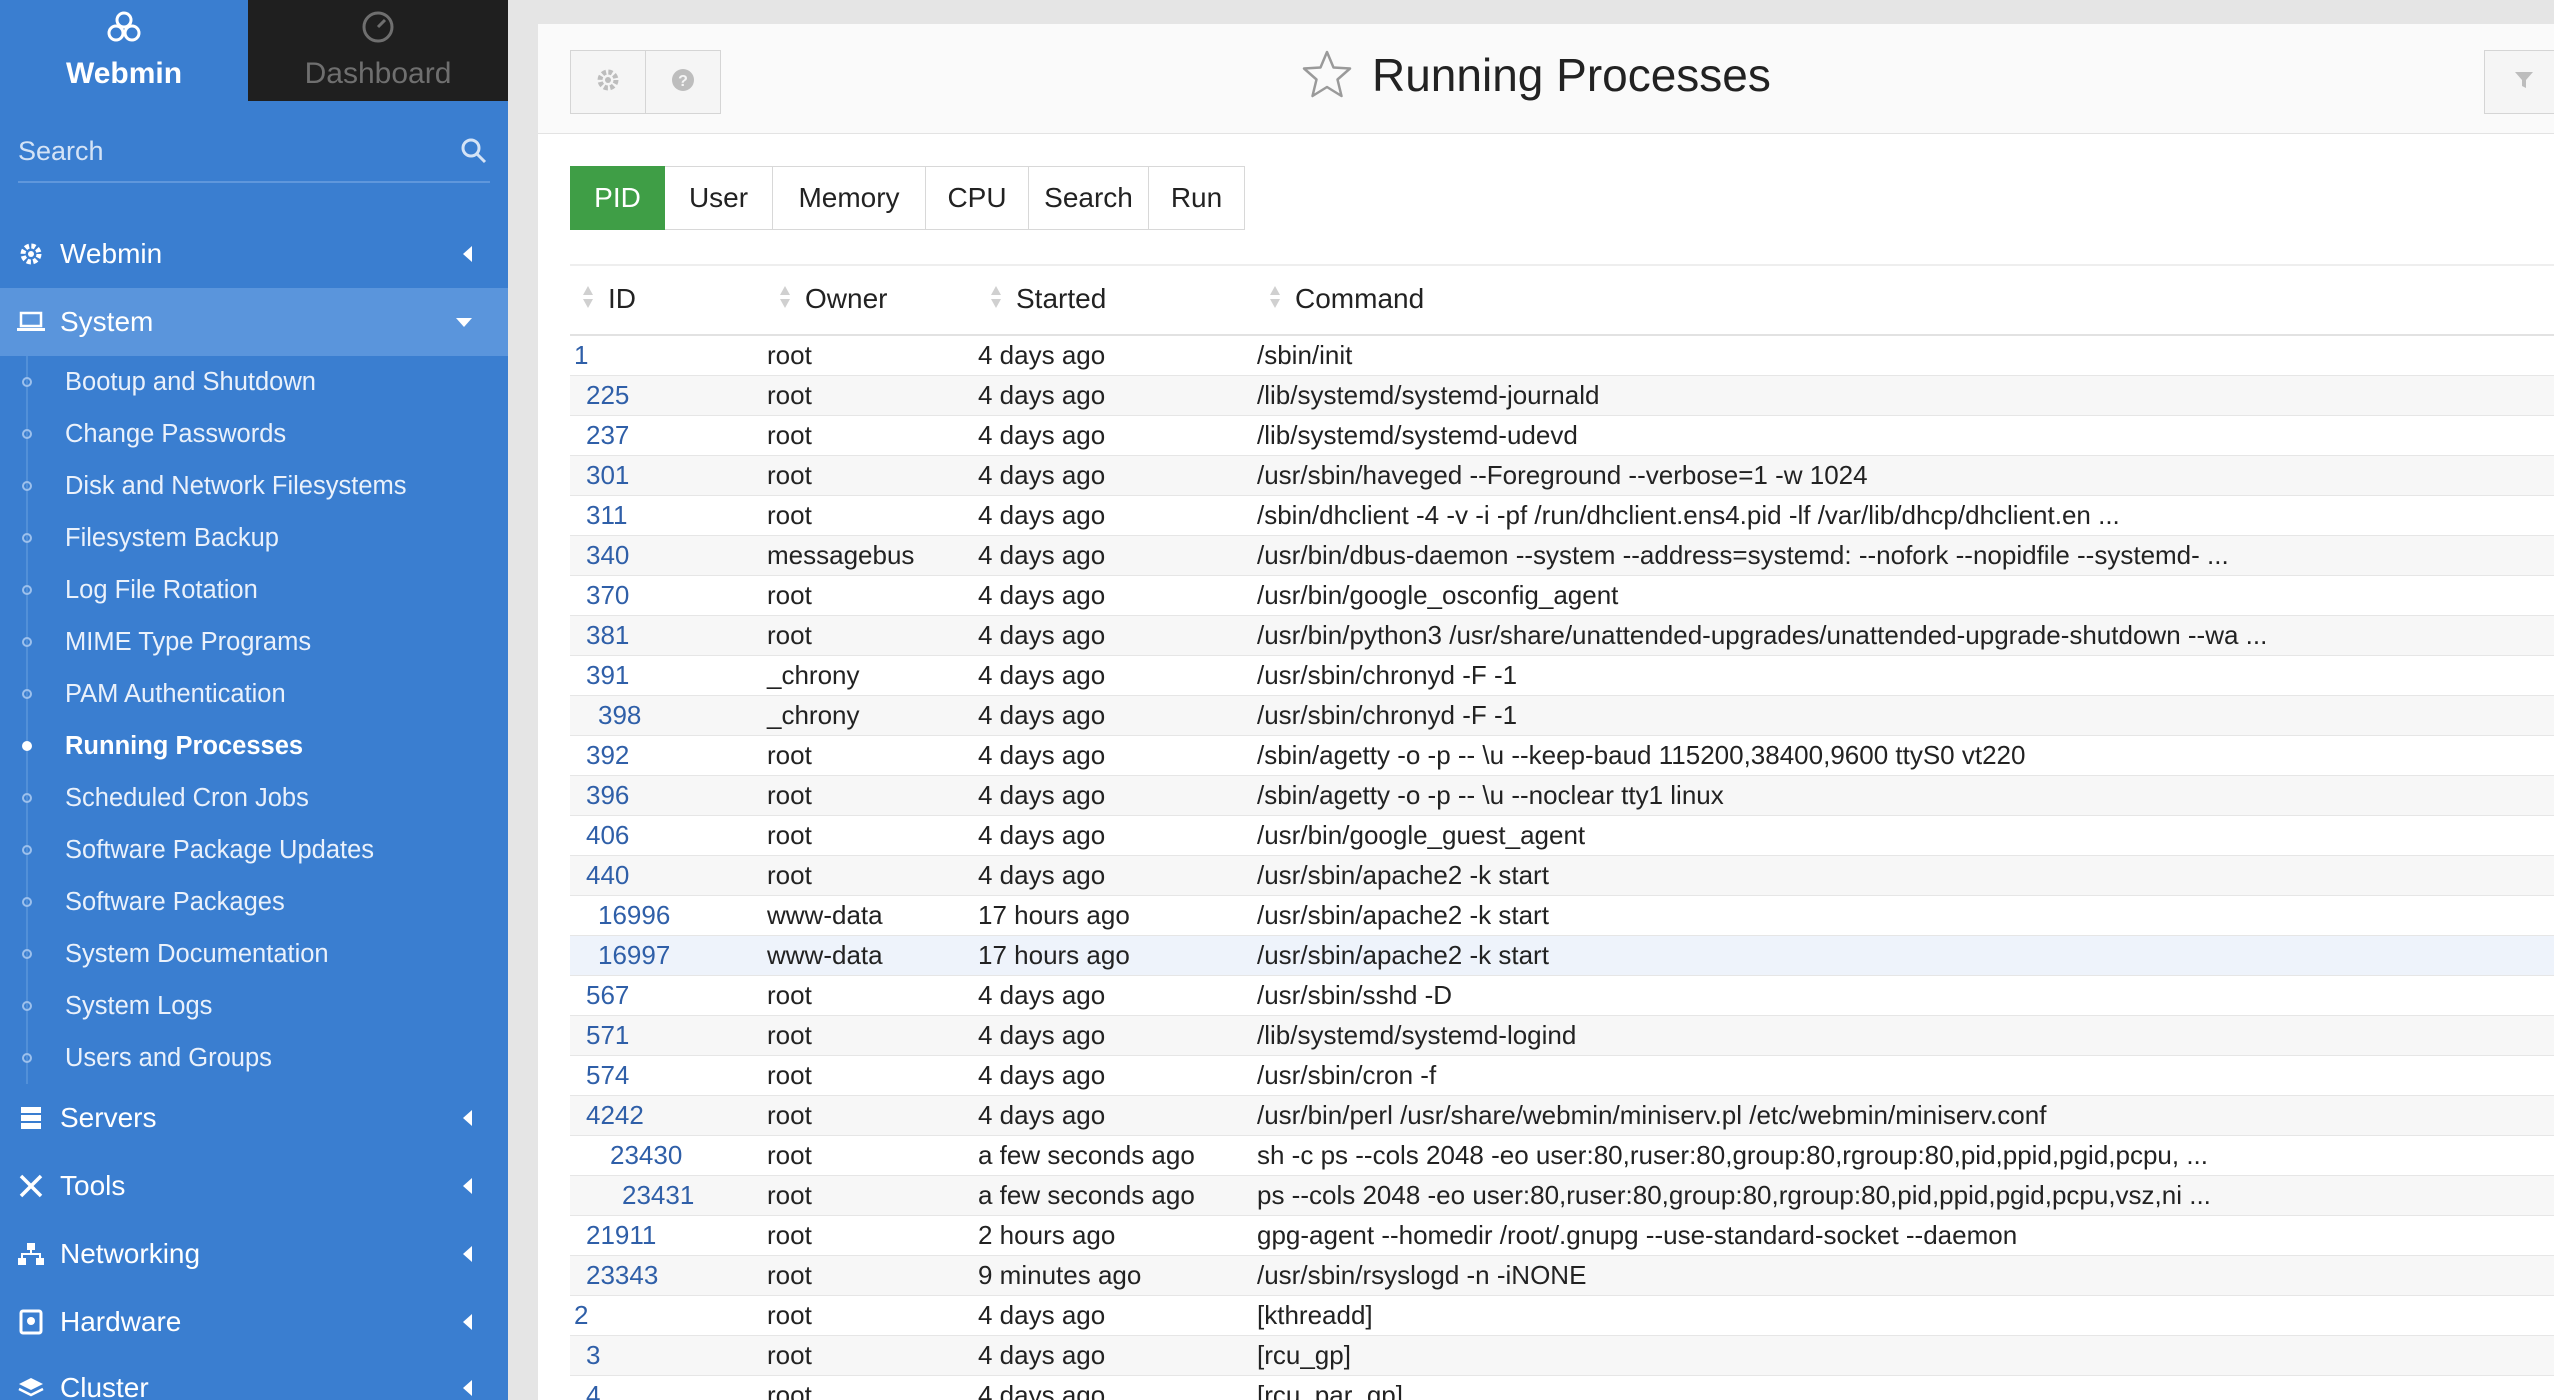 Image resolution: width=2554 pixels, height=1400 pixels. What do you see at coordinates (872, 675) in the screenshot?
I see `process-owner: _chrony` at bounding box center [872, 675].